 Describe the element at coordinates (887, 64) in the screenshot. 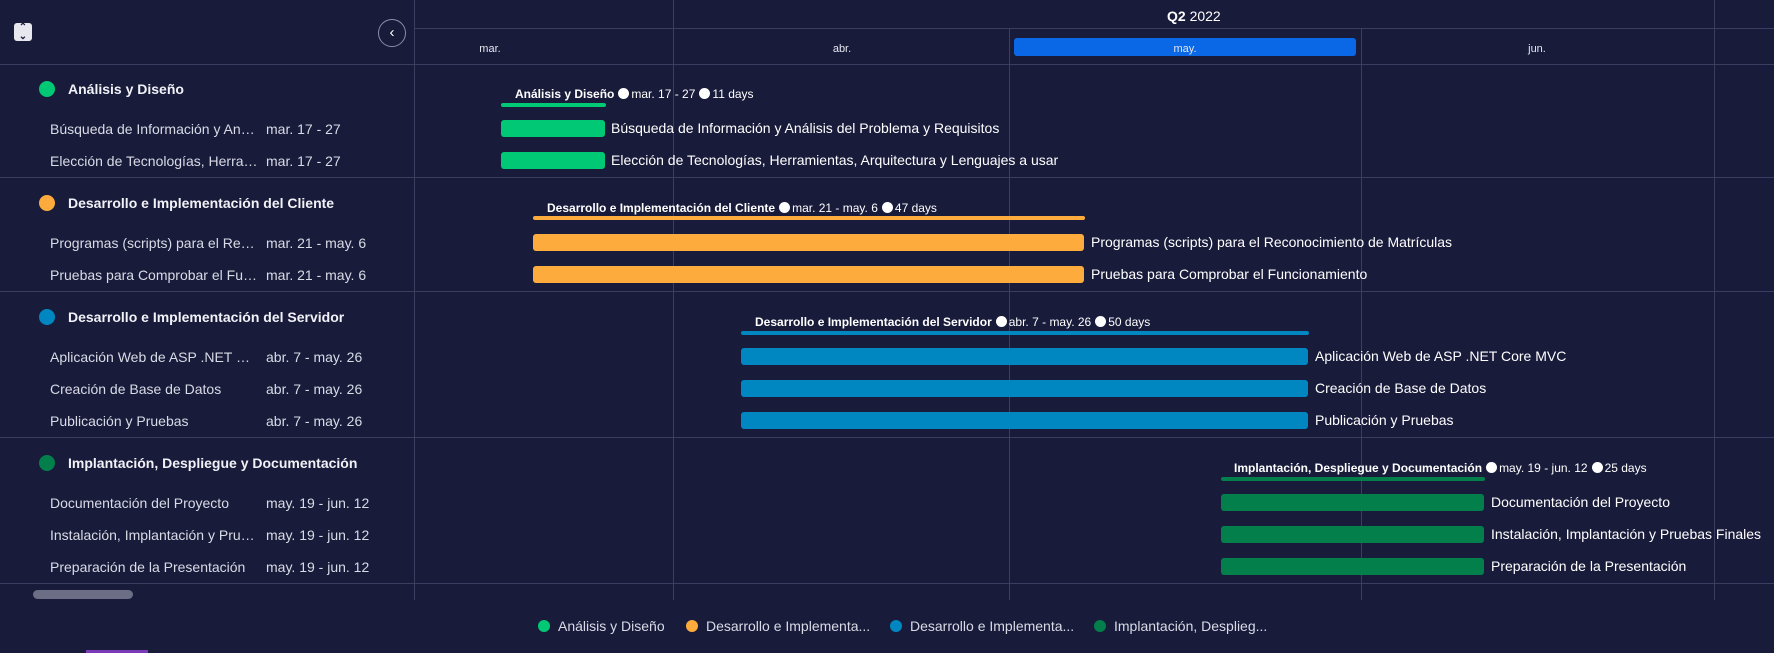

I see `header-bottom-border` at that location.